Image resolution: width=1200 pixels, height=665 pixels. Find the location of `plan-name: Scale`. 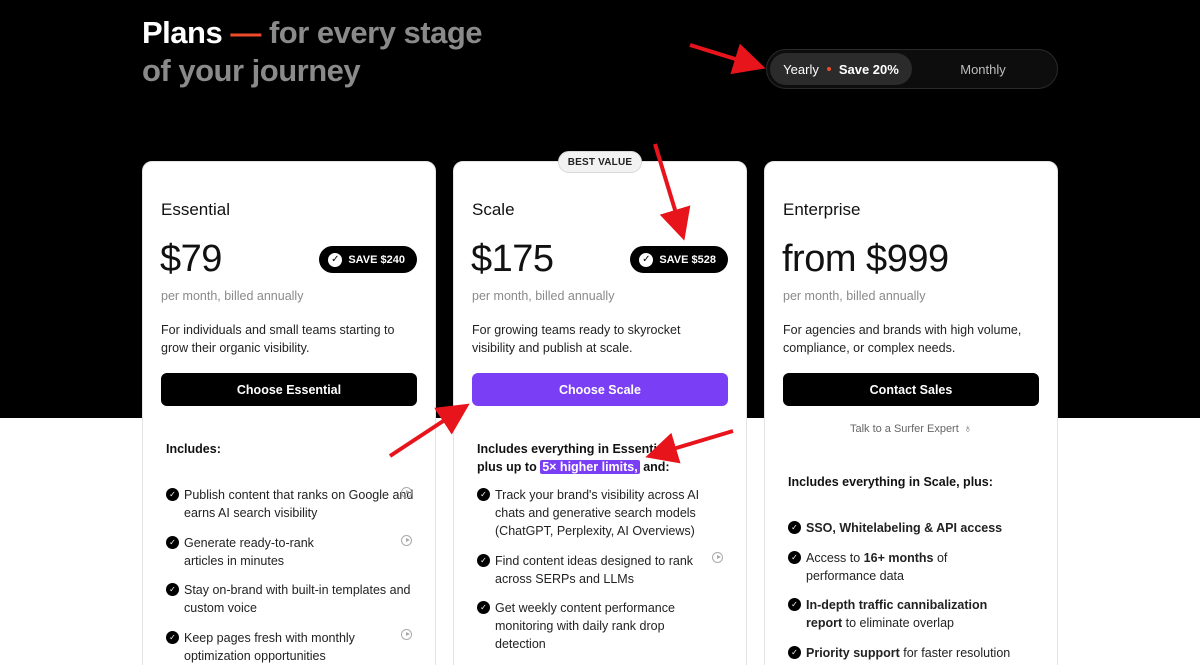

plan-name: Scale is located at coordinates (493, 209).